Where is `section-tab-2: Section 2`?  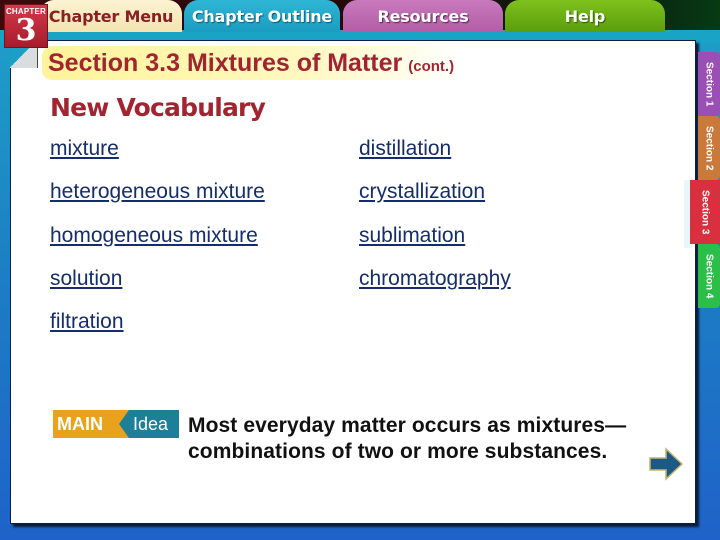 section-tab-2: Section 2 is located at coordinates (709, 148).